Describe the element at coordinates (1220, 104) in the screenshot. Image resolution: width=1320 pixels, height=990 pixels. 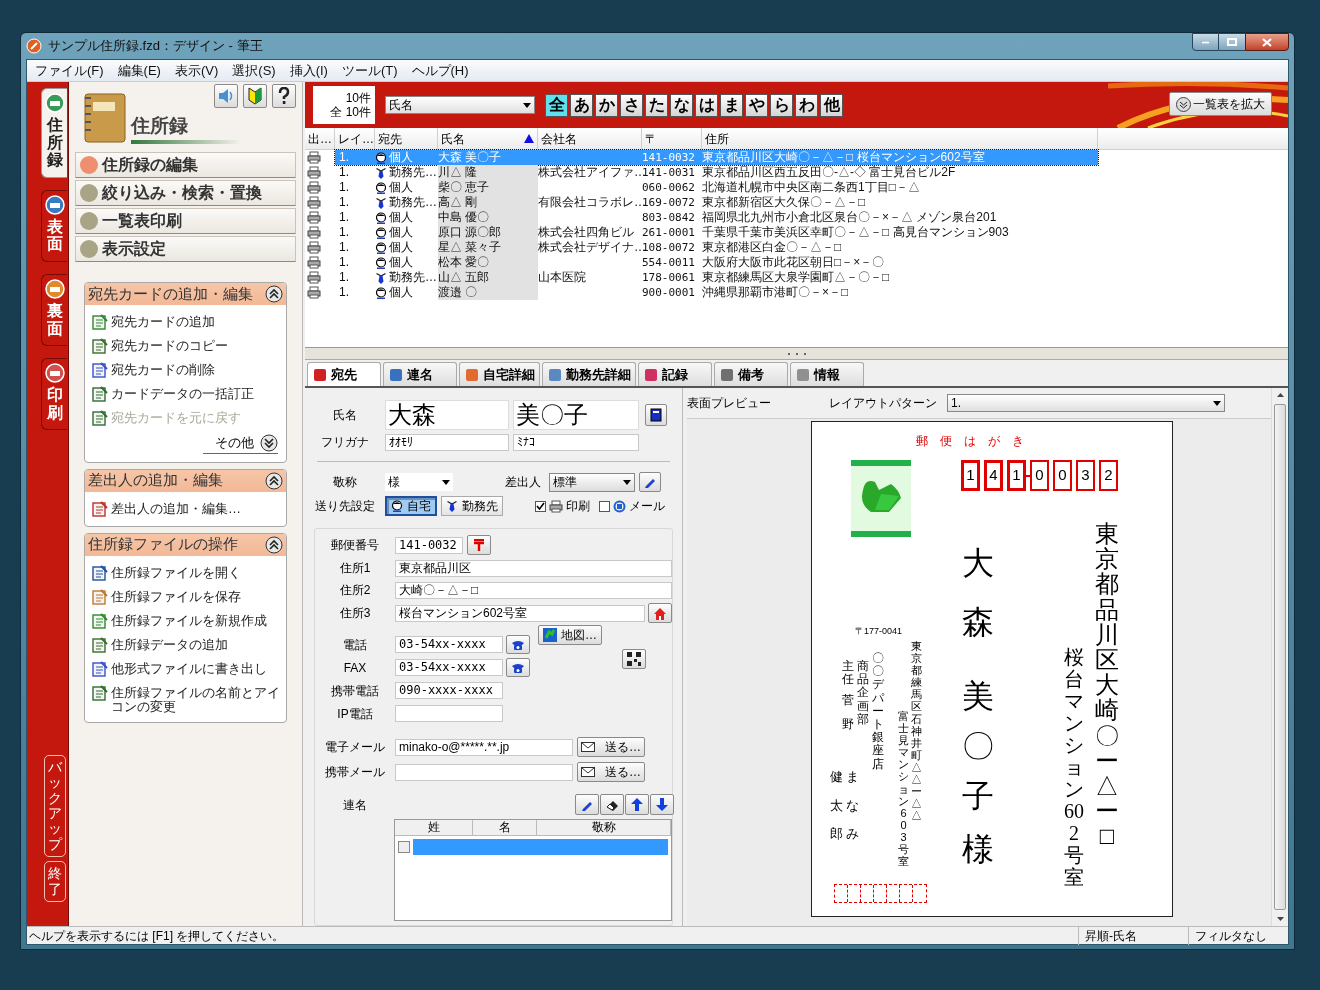
I see `expand-list-button: 一覧表を拡大` at that location.